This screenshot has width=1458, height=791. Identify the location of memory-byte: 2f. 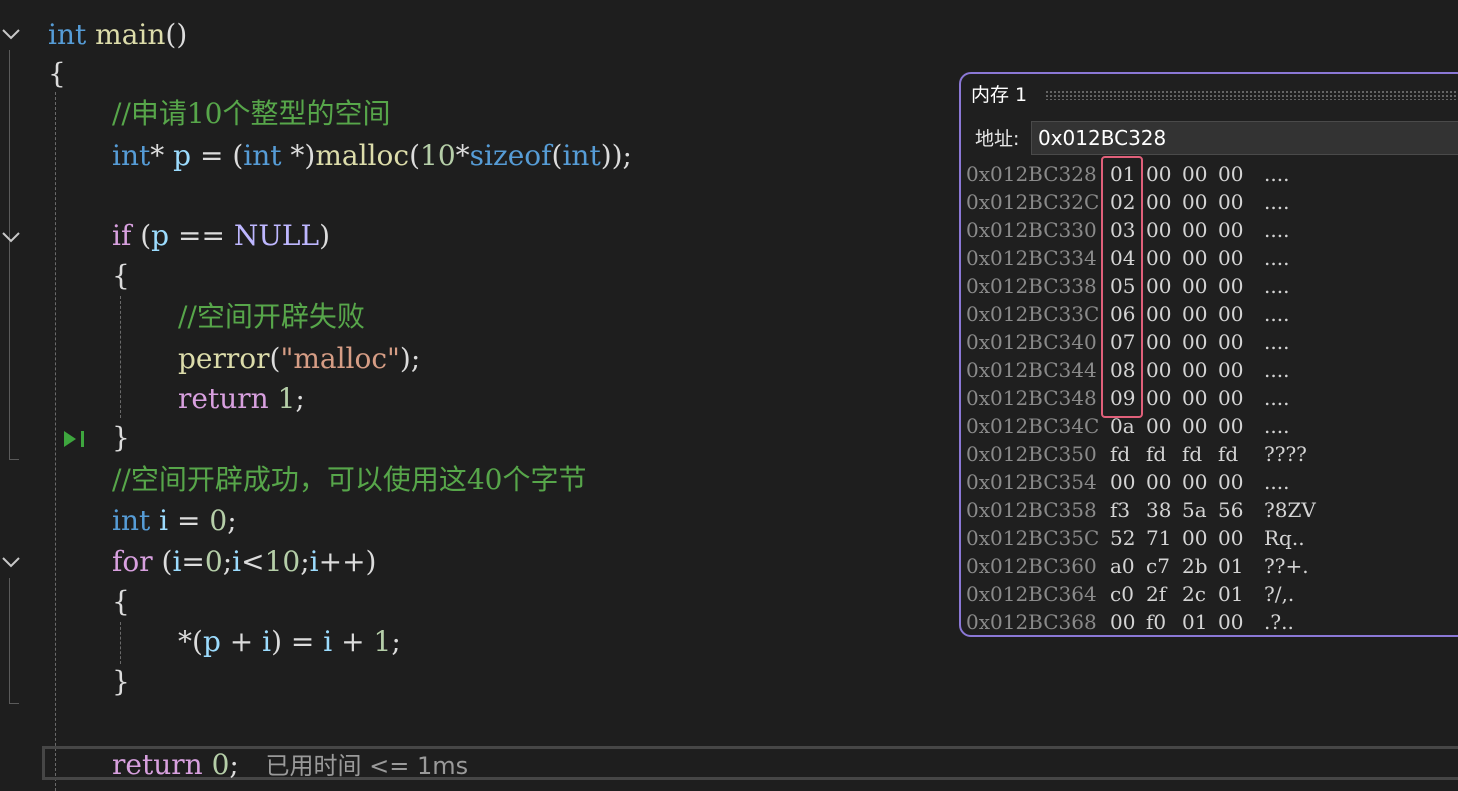
(1156, 594).